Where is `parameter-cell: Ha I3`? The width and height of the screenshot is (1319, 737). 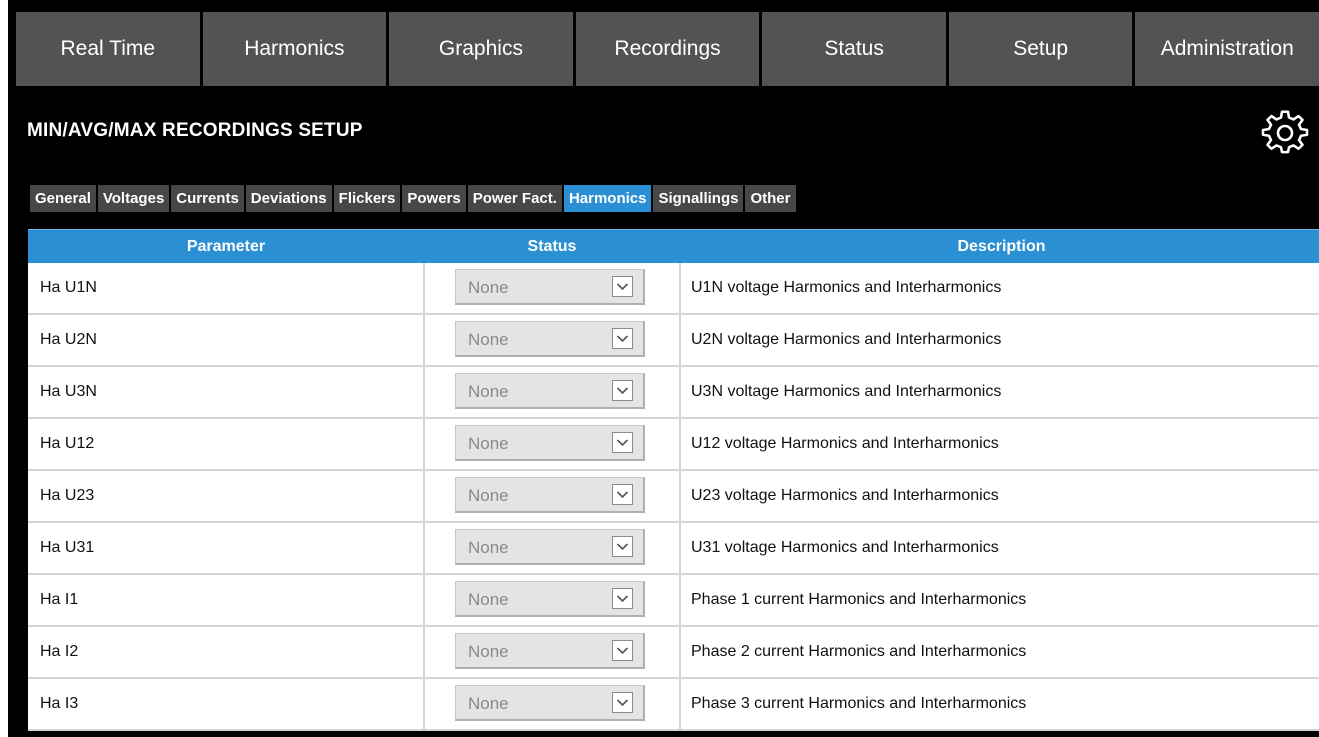
parameter-cell: Ha I3 is located at coordinates (226, 704).